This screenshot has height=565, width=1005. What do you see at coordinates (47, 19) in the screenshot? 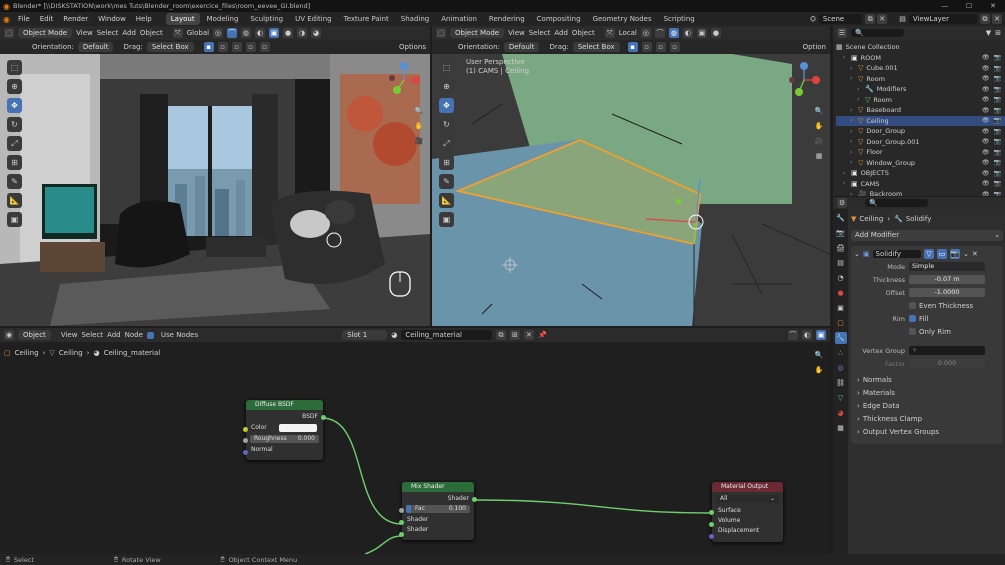
I see `menu-edit: Edit` at bounding box center [47, 19].